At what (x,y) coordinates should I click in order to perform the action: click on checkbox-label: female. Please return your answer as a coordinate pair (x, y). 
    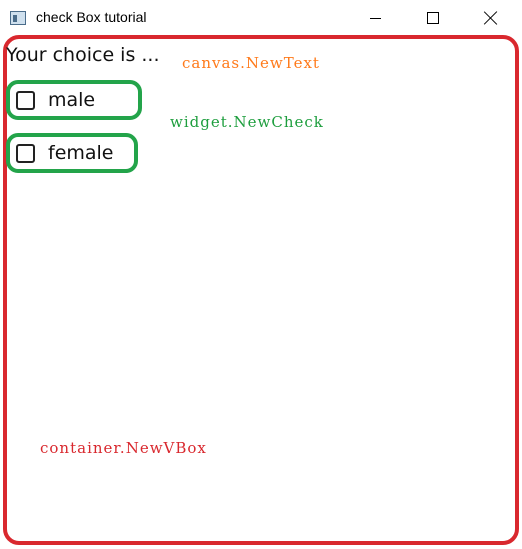
    Looking at the image, I should click on (81, 153).